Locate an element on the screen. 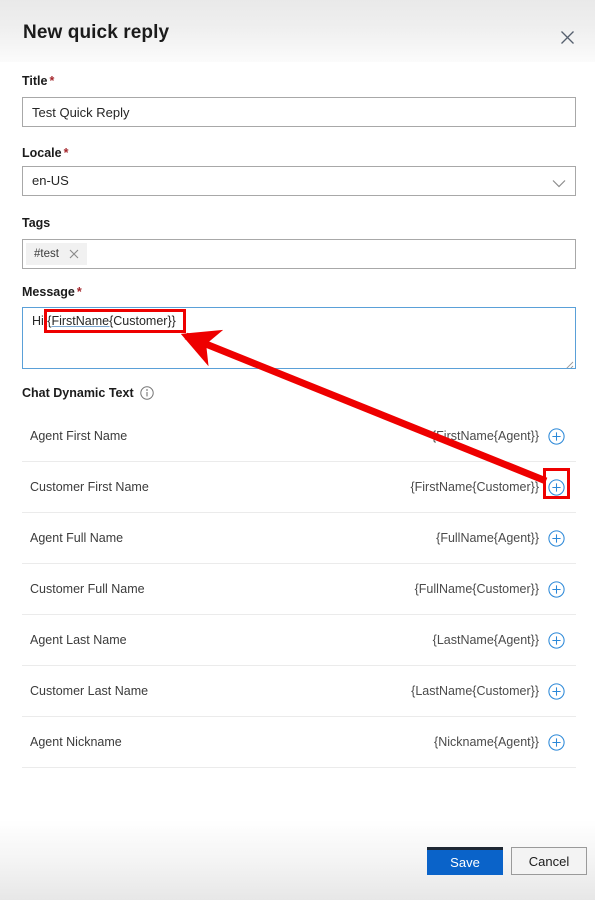 This screenshot has width=595, height=900. message-text-prefix: Hi is located at coordinates (40, 321).